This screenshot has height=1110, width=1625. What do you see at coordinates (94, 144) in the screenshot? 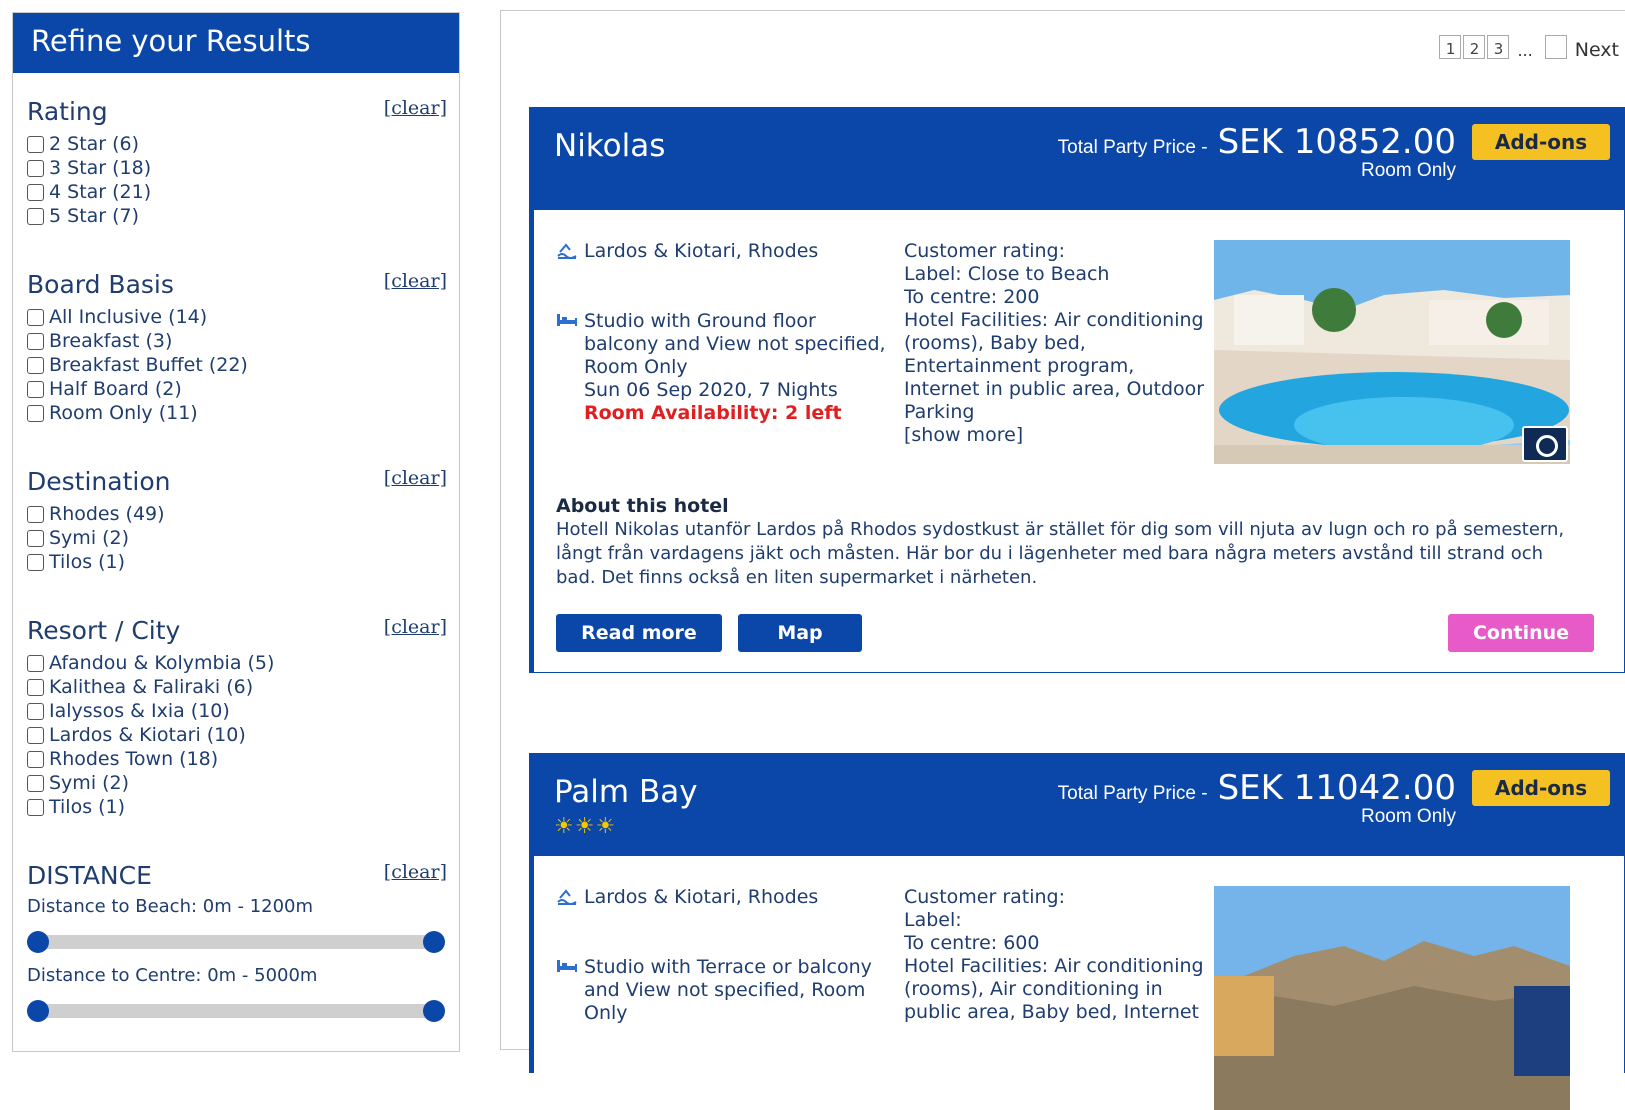
I see `option-label: 2 Star (6)` at bounding box center [94, 144].